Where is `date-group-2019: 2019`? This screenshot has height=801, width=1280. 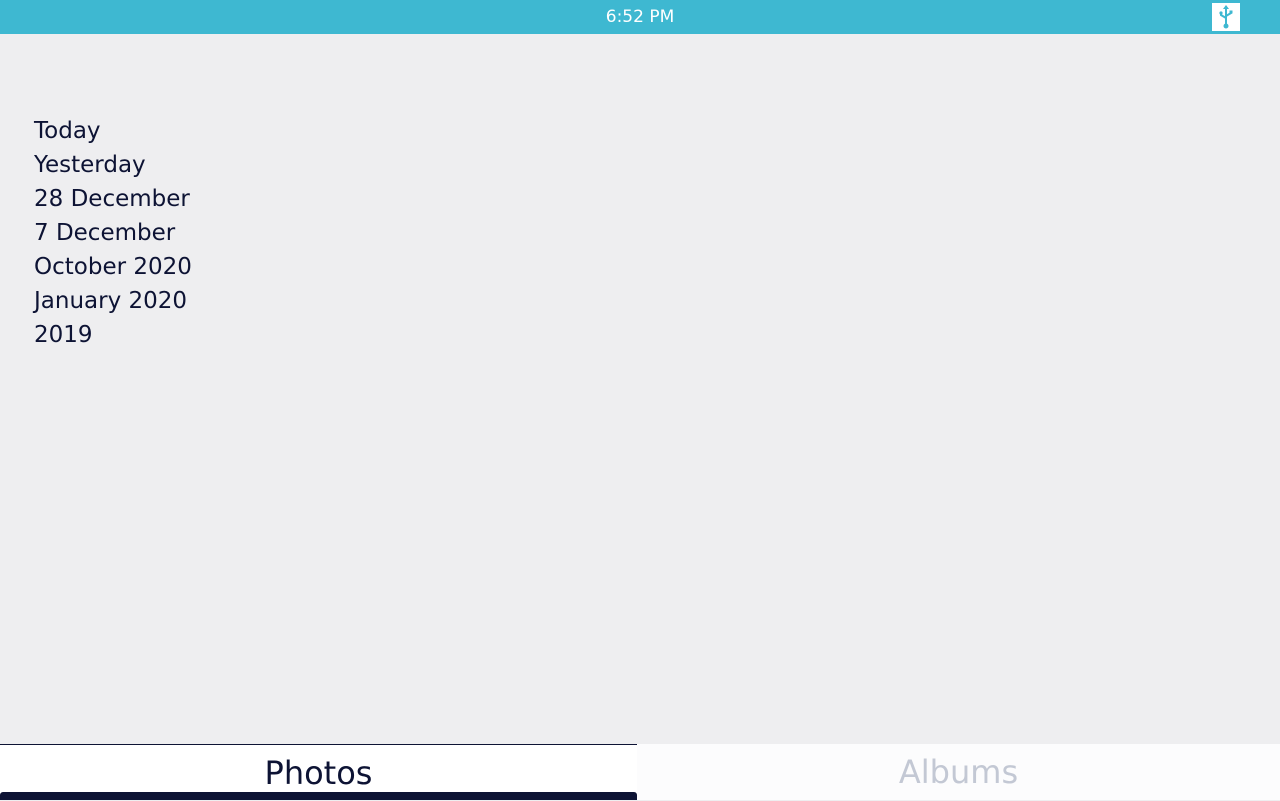 date-group-2019: 2019 is located at coordinates (113, 335).